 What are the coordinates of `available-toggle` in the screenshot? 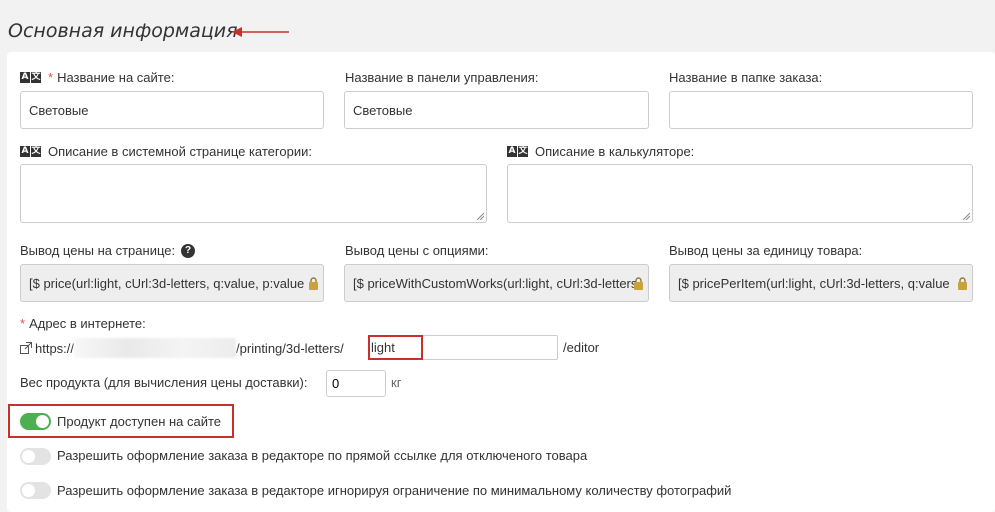 It's located at (35, 421).